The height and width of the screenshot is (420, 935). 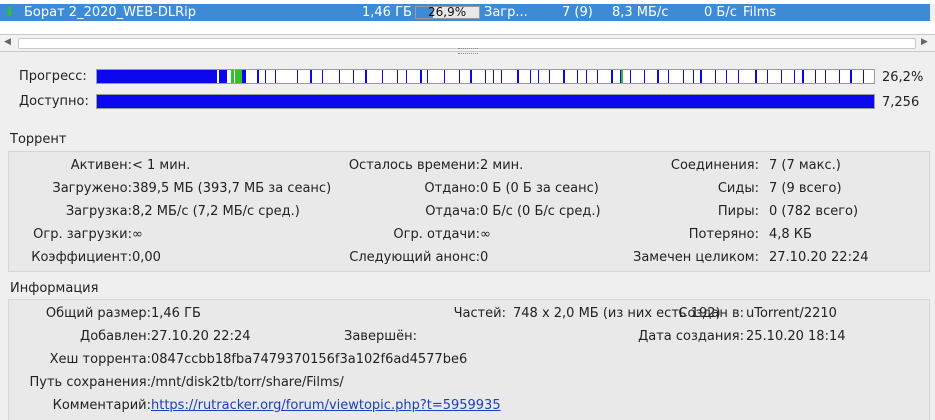 What do you see at coordinates (484, 257) in the screenshot?
I see `next-announce-value: 0` at bounding box center [484, 257].